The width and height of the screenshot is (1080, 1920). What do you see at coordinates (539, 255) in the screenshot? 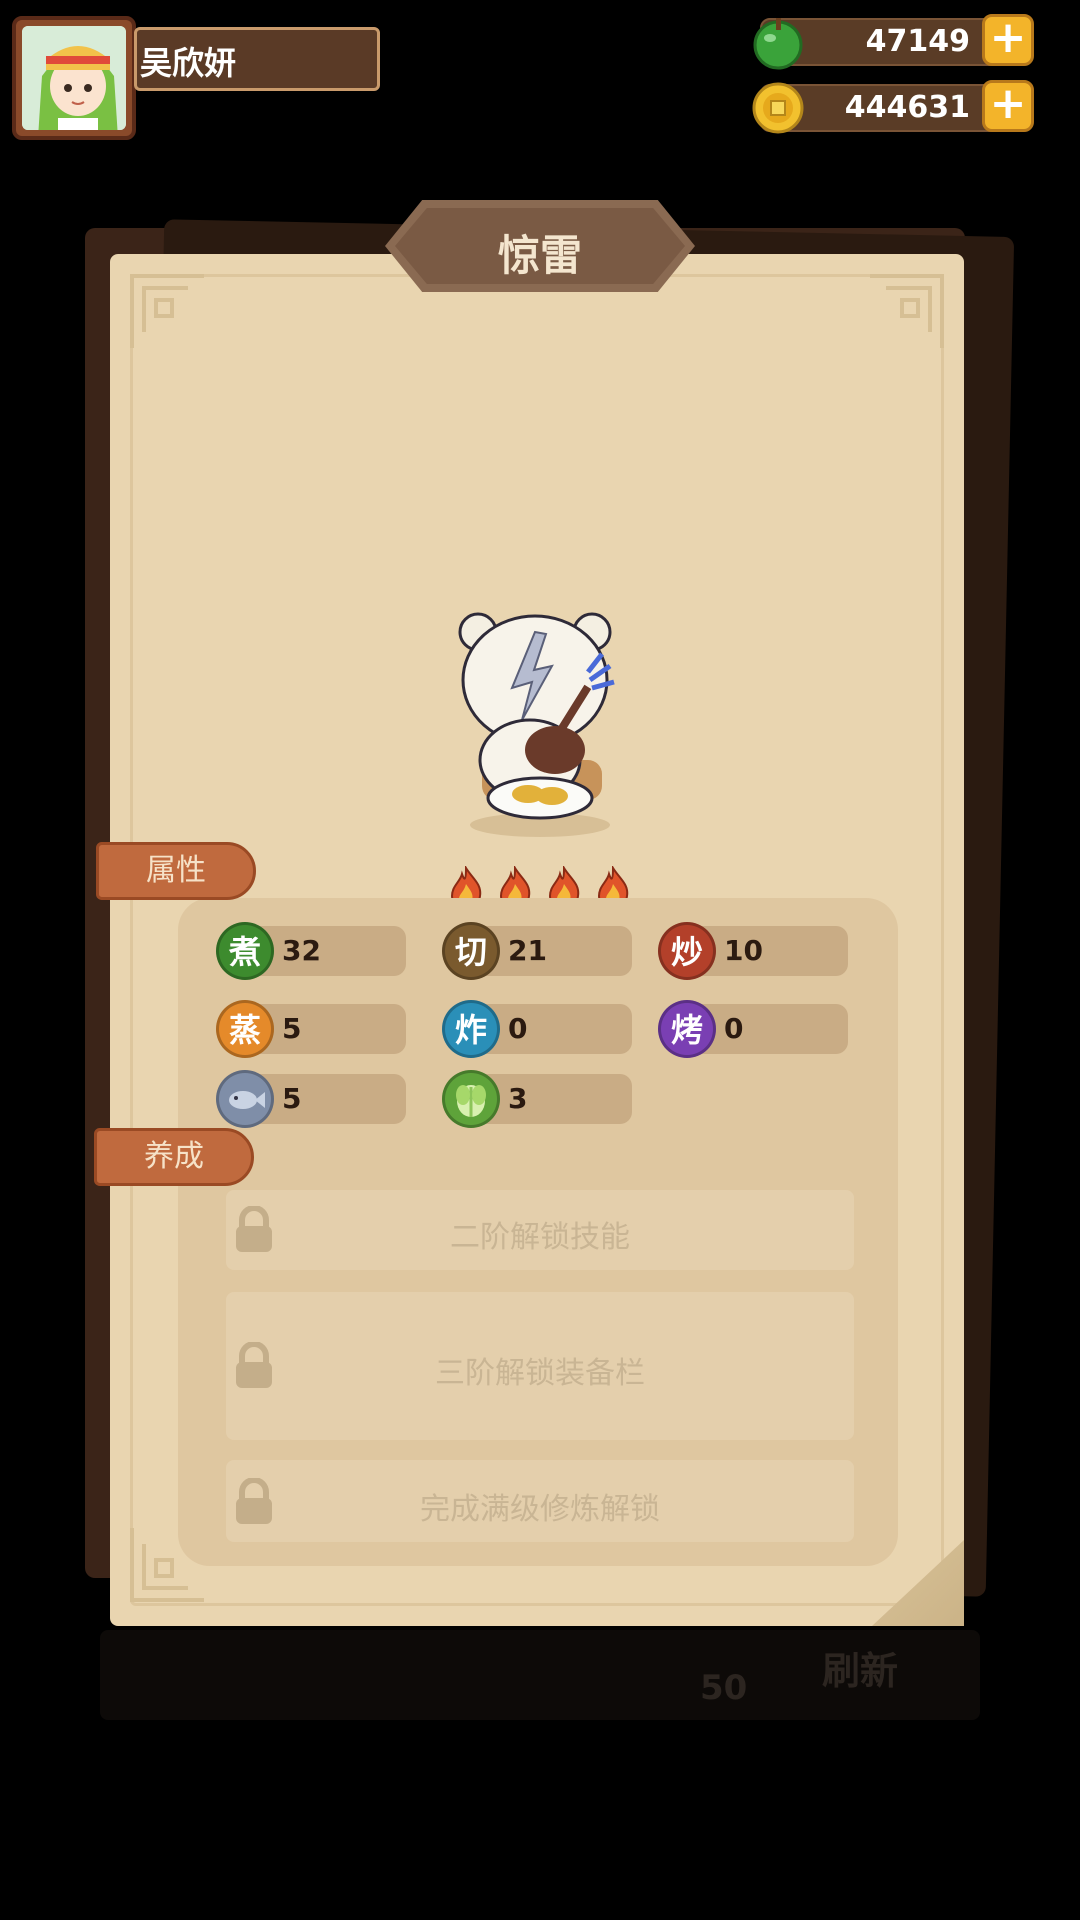
I see `character-name: 惊雷` at bounding box center [539, 255].